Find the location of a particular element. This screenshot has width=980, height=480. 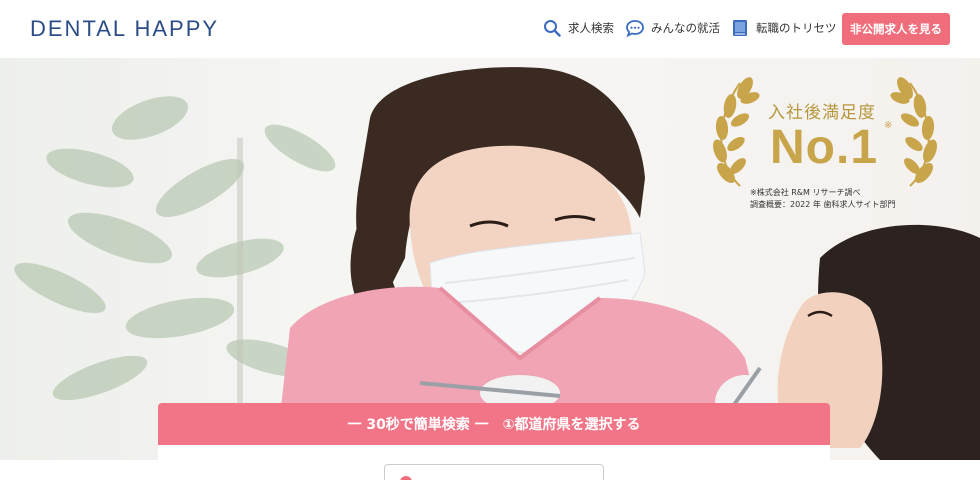

chat-bubble-icon is located at coordinates (635, 28).